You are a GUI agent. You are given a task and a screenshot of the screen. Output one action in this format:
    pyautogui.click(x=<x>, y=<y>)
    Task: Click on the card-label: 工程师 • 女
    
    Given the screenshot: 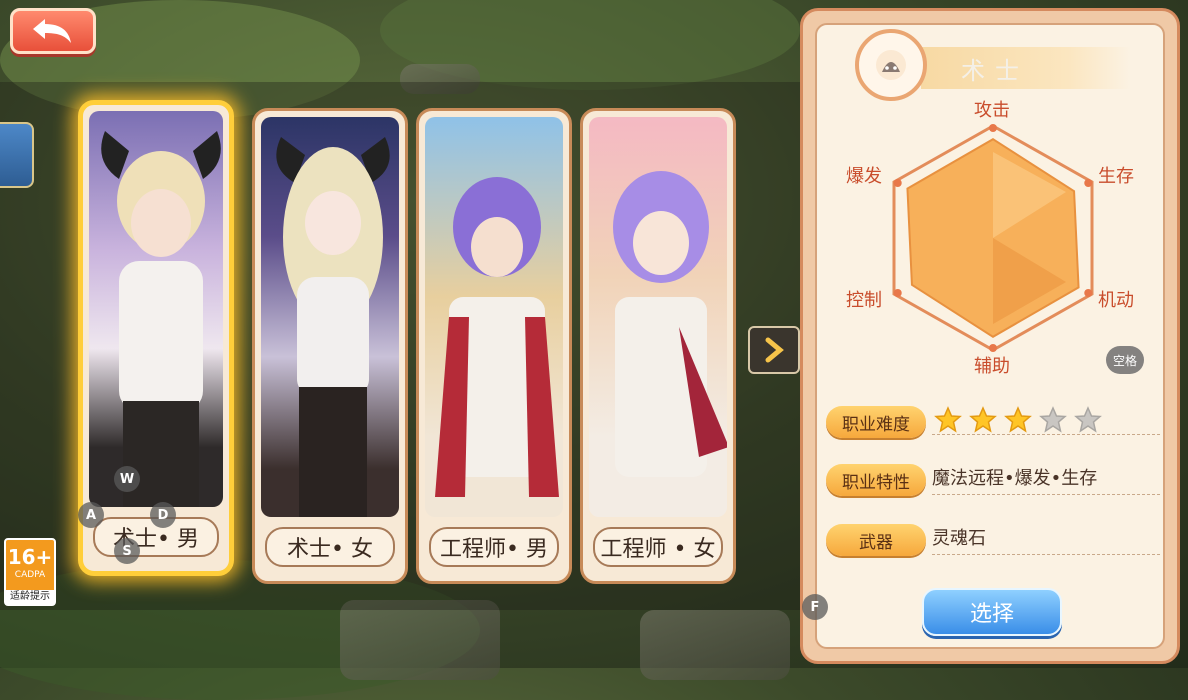 What is the action you would take?
    pyautogui.click(x=658, y=547)
    